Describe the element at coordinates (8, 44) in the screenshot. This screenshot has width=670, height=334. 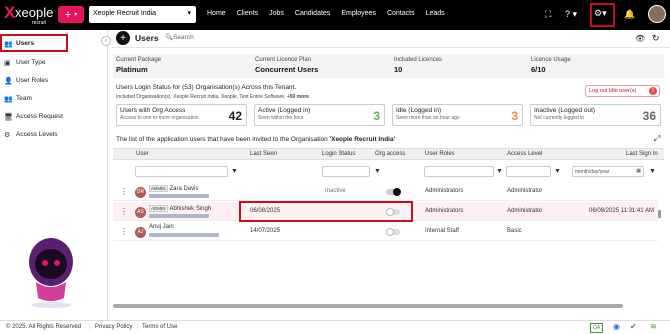
I see `users-icon: 👥` at that location.